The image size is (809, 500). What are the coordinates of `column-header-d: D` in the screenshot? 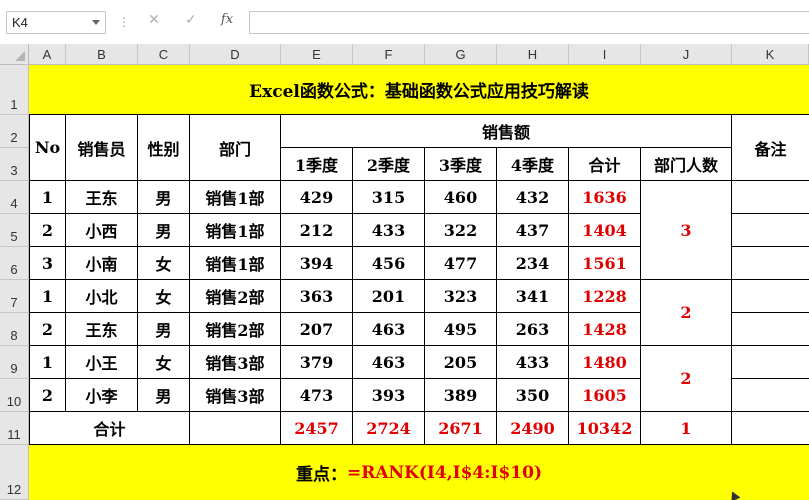 It's located at (235, 54).